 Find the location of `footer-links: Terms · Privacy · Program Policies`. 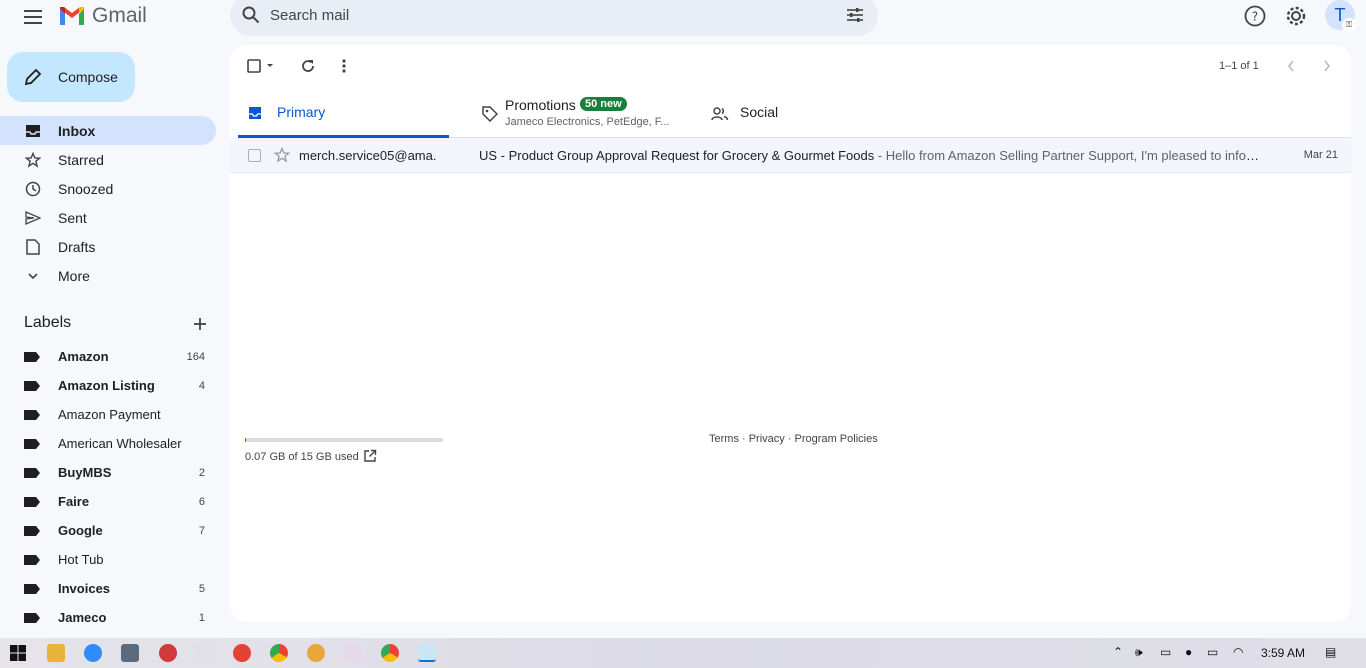

footer-links: Terms · Privacy · Program Policies is located at coordinates (793, 439).